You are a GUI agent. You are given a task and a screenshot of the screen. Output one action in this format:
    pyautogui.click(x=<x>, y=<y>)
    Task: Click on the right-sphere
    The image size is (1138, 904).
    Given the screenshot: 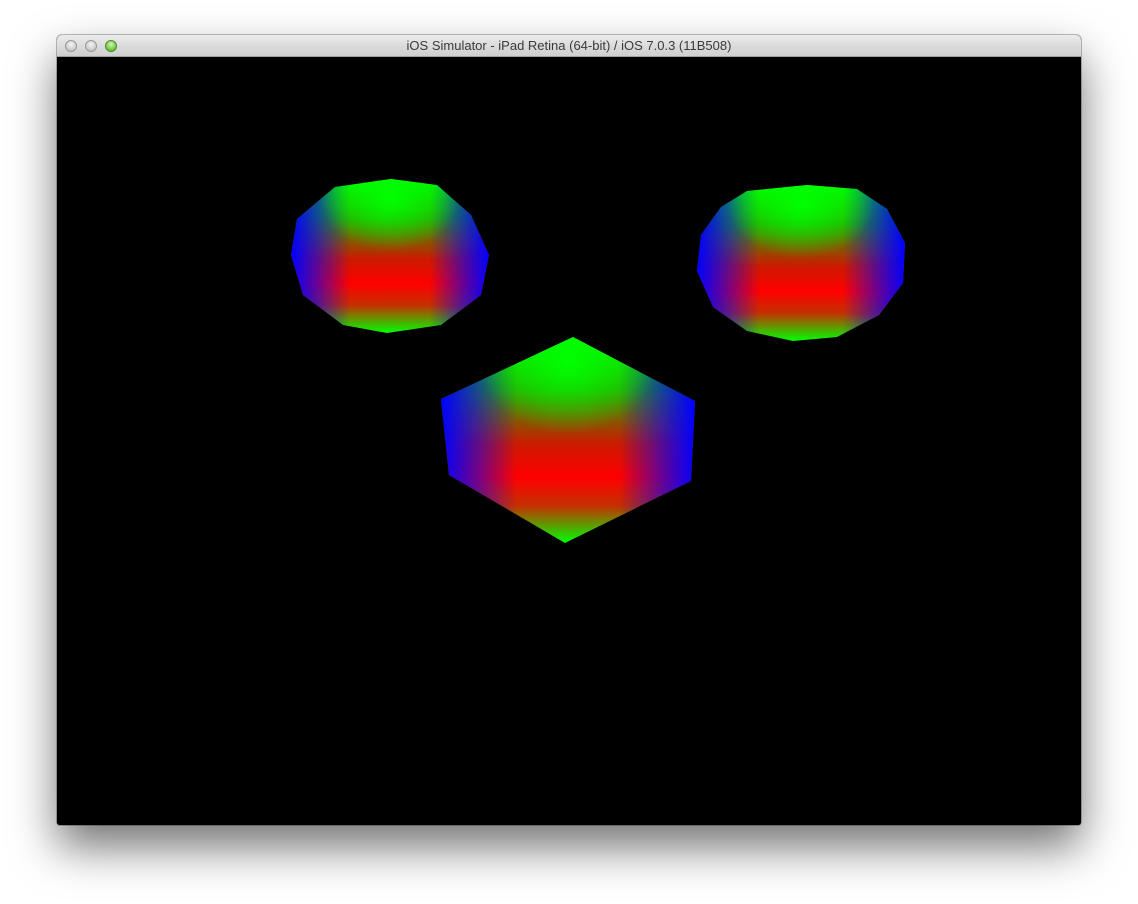 What is the action you would take?
    pyautogui.click(x=801, y=263)
    